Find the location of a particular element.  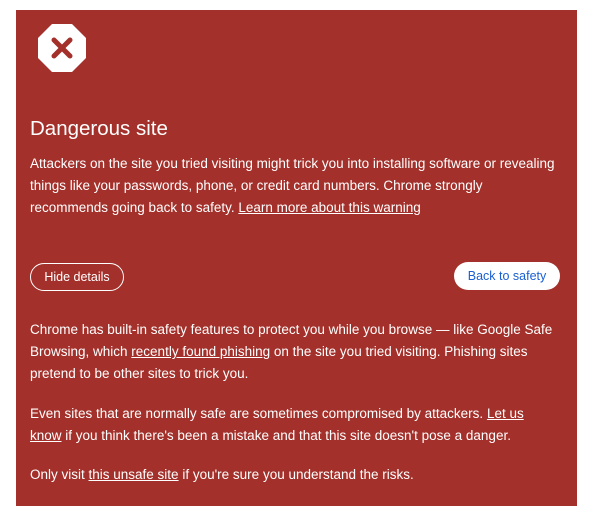

details-3-text-after: if you're sure you understand the risks. is located at coordinates (296, 474).